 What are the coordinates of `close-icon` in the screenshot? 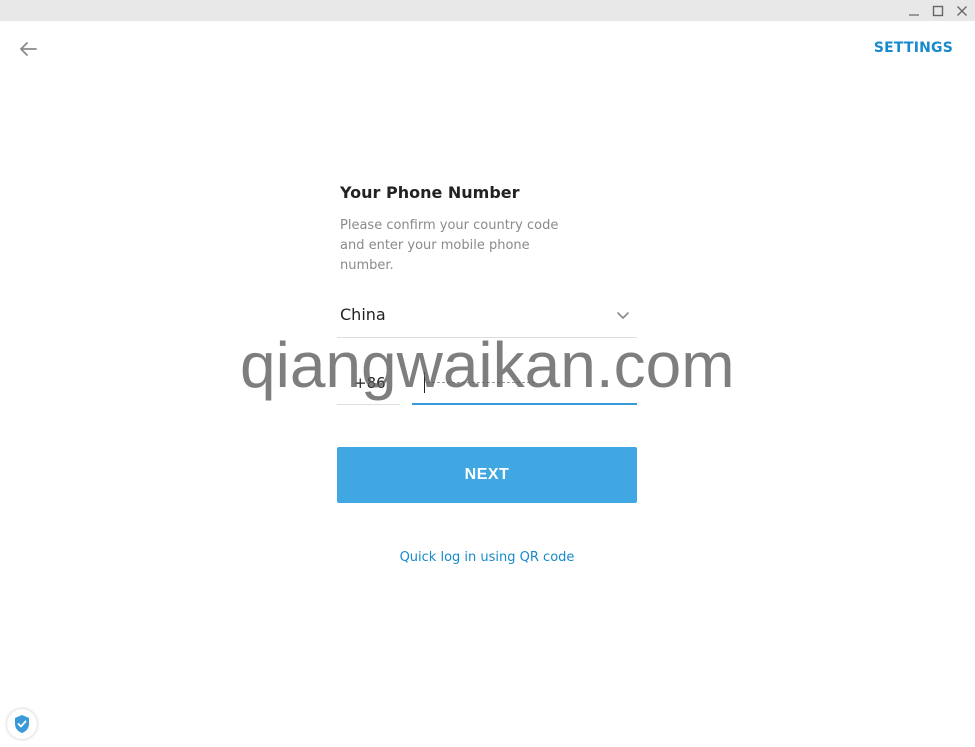 It's located at (962, 10).